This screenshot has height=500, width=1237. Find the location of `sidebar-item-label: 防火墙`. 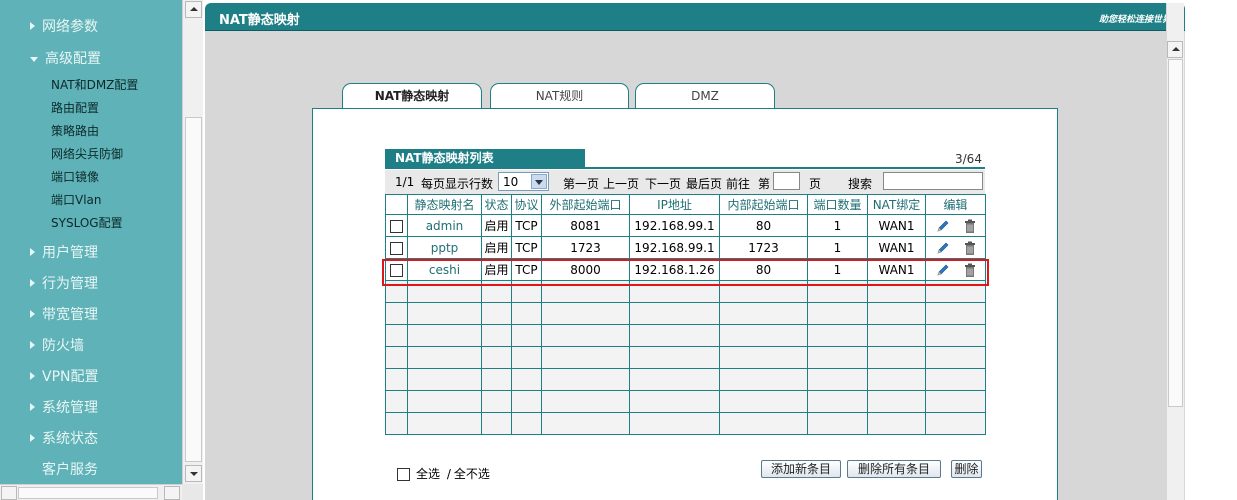

sidebar-item-label: 防火墙 is located at coordinates (63, 346).